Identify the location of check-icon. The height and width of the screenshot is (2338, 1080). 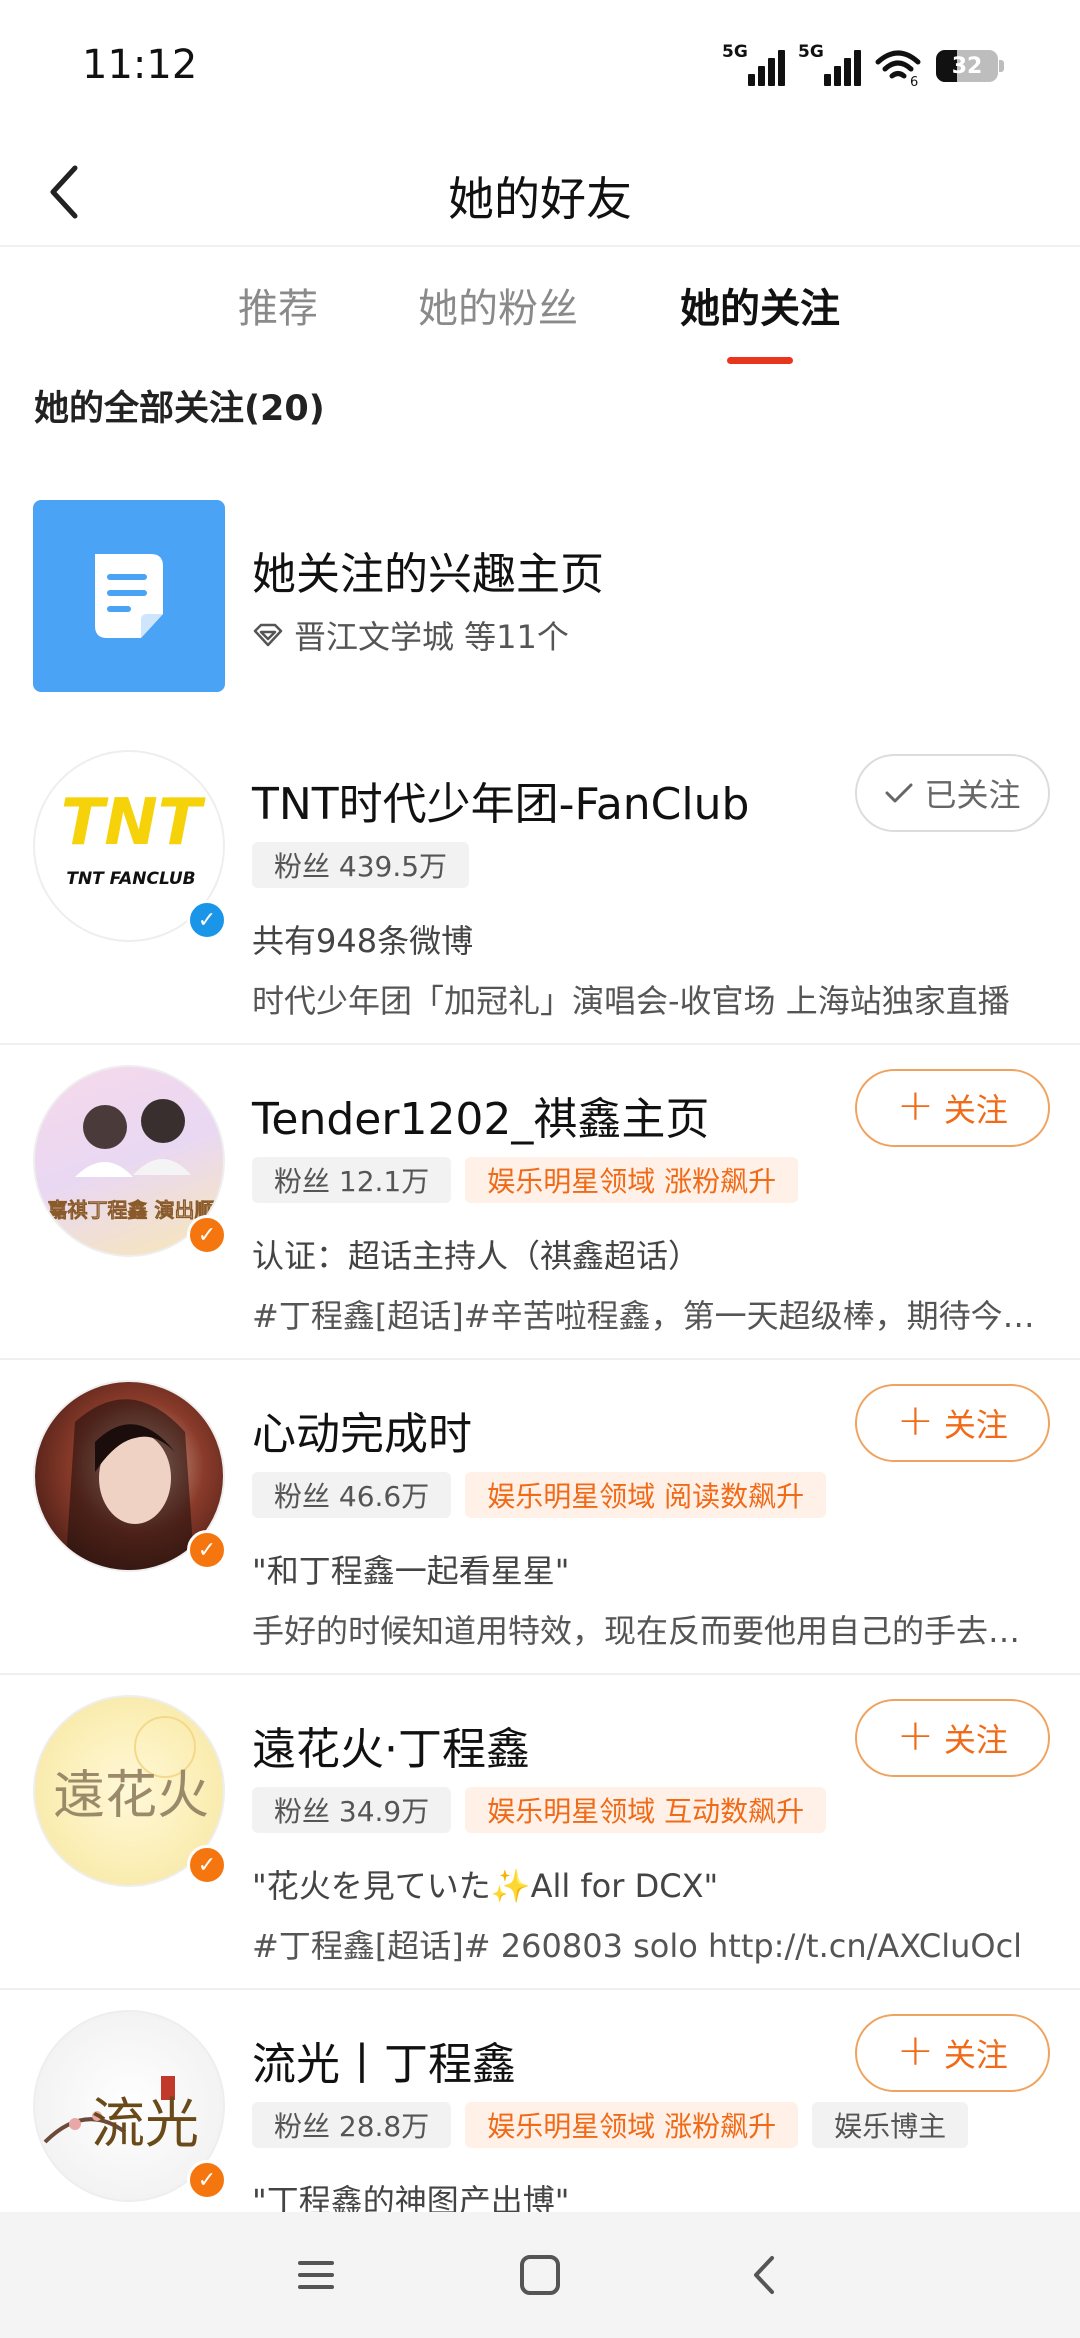
(899, 793).